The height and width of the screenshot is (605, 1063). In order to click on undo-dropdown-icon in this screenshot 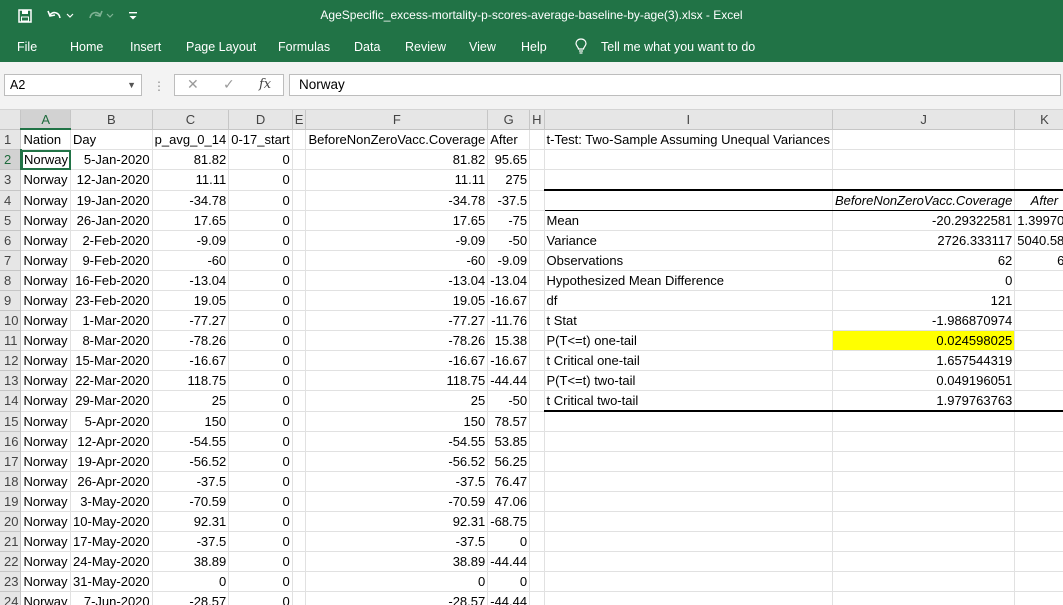, I will do `click(70, 16)`.